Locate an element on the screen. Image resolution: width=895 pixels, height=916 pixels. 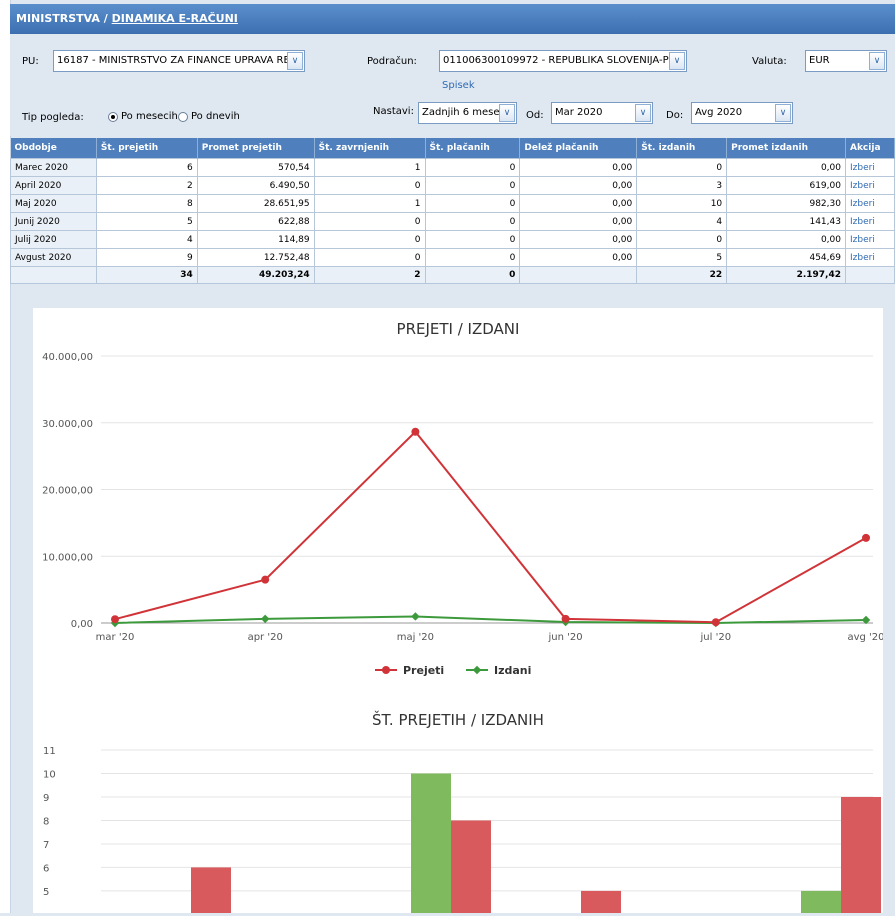
valuta-select-value: EUR is located at coordinates (819, 60).